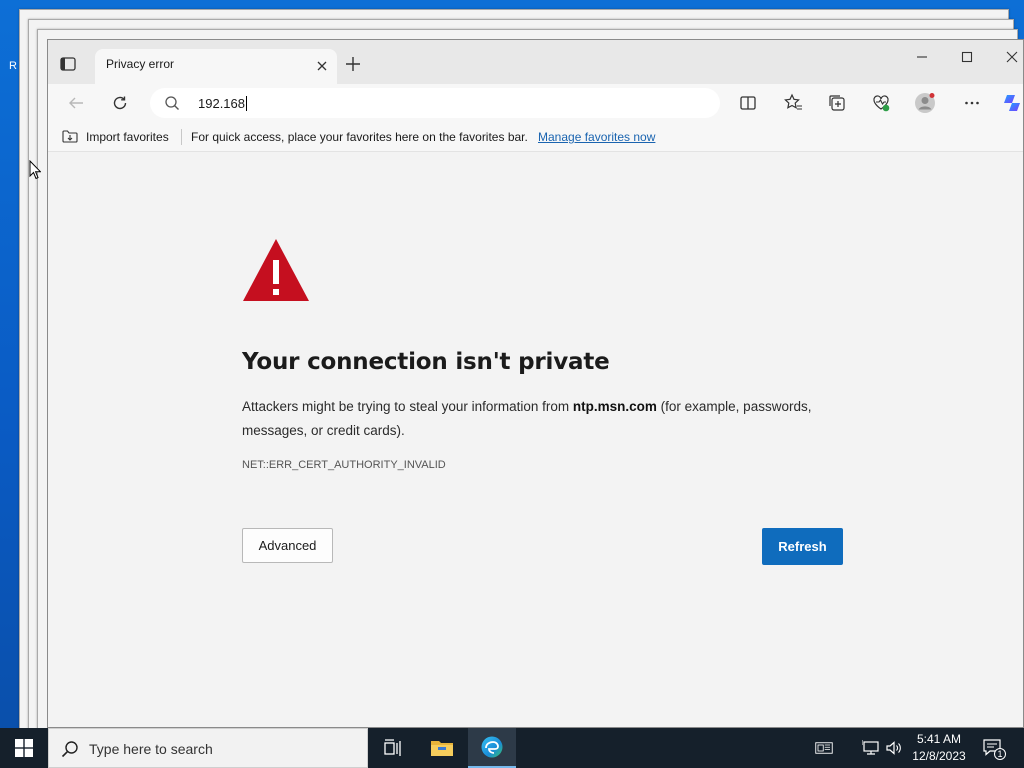 The height and width of the screenshot is (768, 1024). What do you see at coordinates (972, 103) in the screenshot?
I see `more-options-icon` at bounding box center [972, 103].